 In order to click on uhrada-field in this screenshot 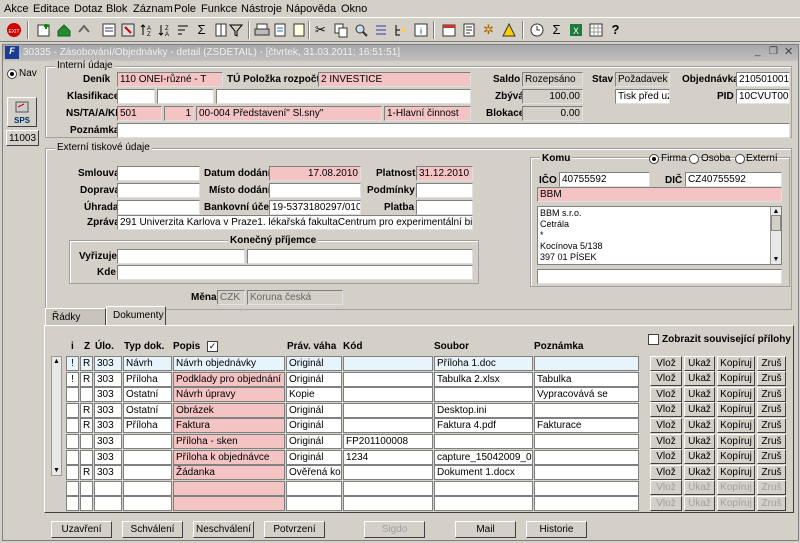, I will do `click(158, 207)`.